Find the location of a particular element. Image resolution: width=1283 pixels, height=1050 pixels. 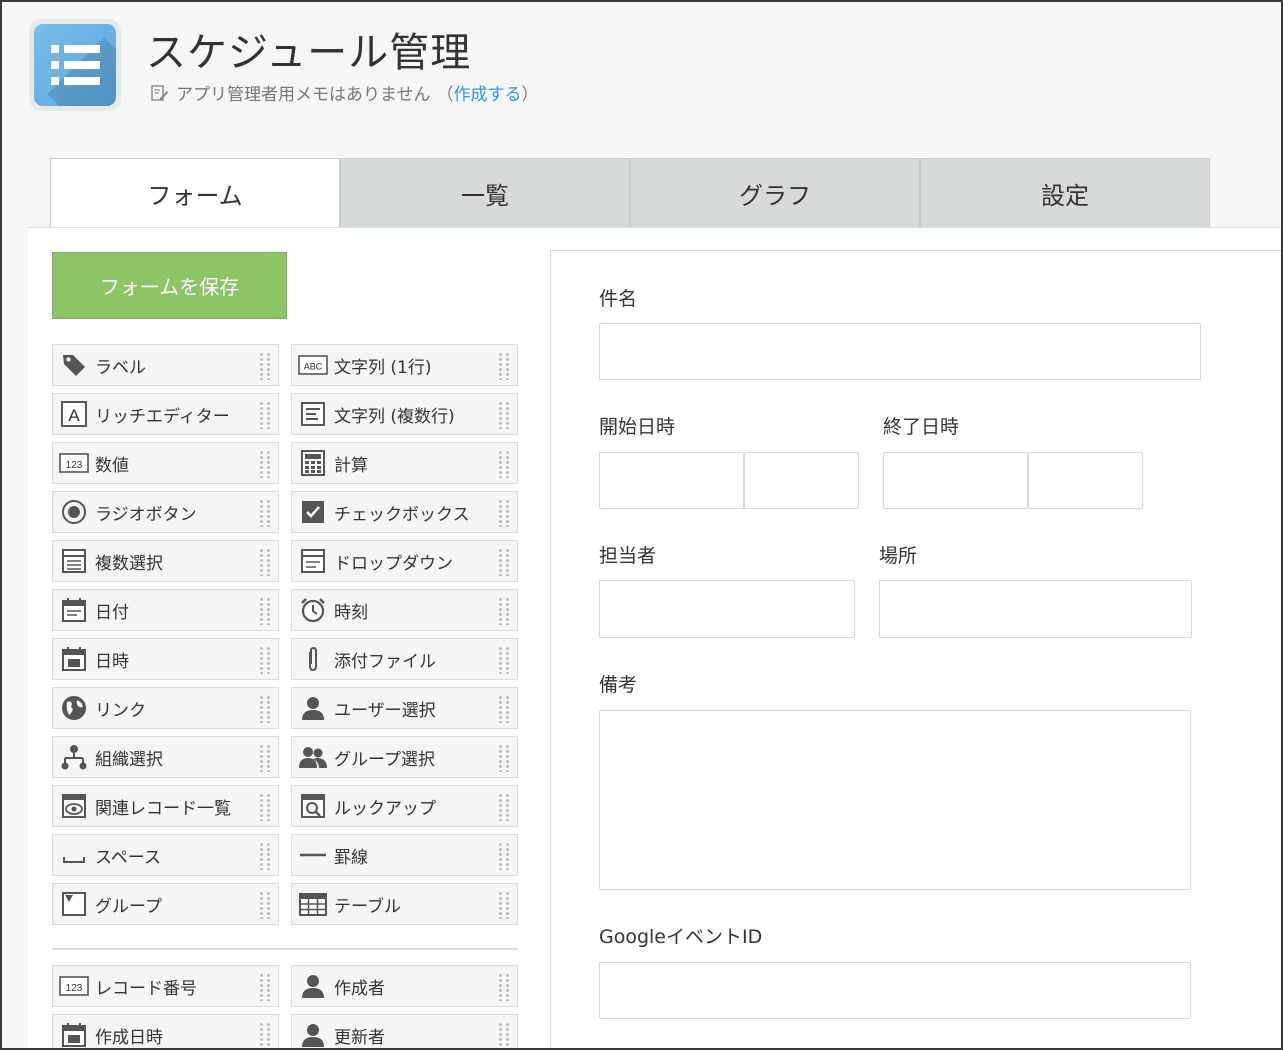

palette-item-text: 添付ファイル is located at coordinates (385, 661).